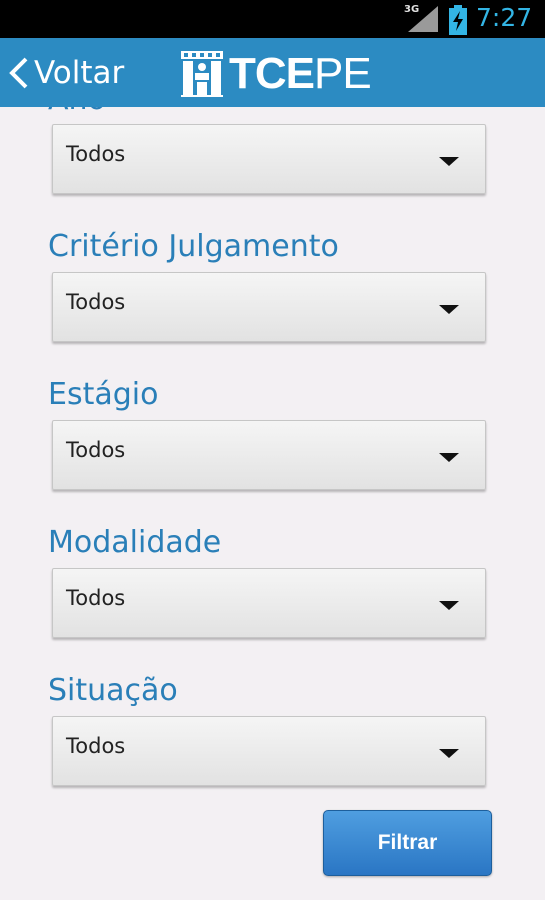 The height and width of the screenshot is (900, 545). I want to click on select-criterio-julgamento: Todos, so click(269, 307).